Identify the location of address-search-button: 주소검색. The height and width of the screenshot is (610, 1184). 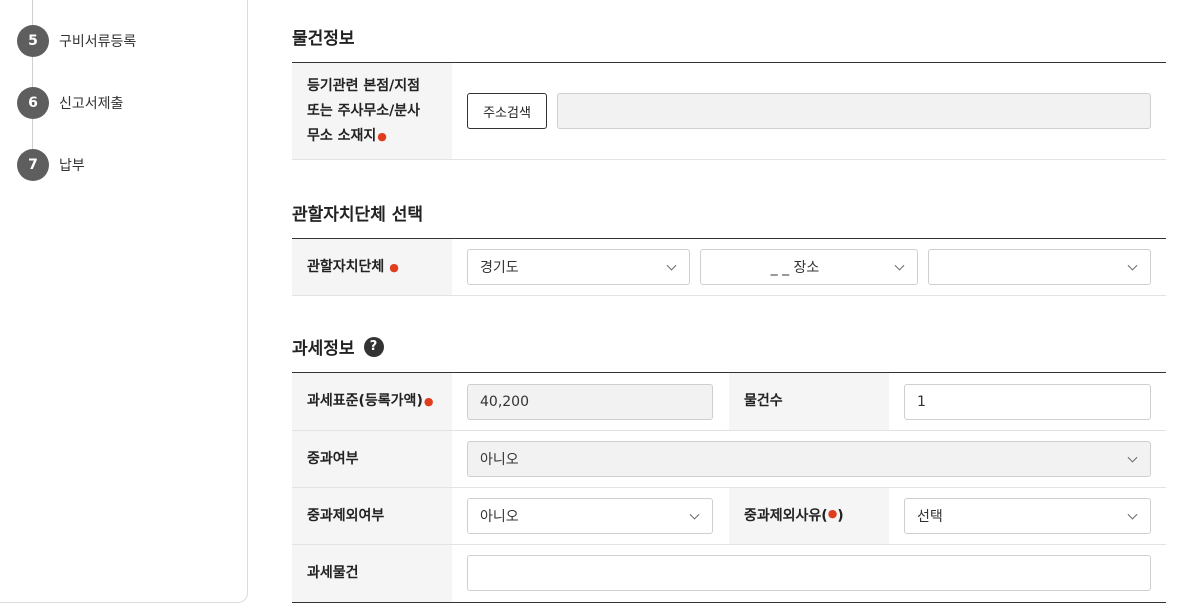
(507, 111).